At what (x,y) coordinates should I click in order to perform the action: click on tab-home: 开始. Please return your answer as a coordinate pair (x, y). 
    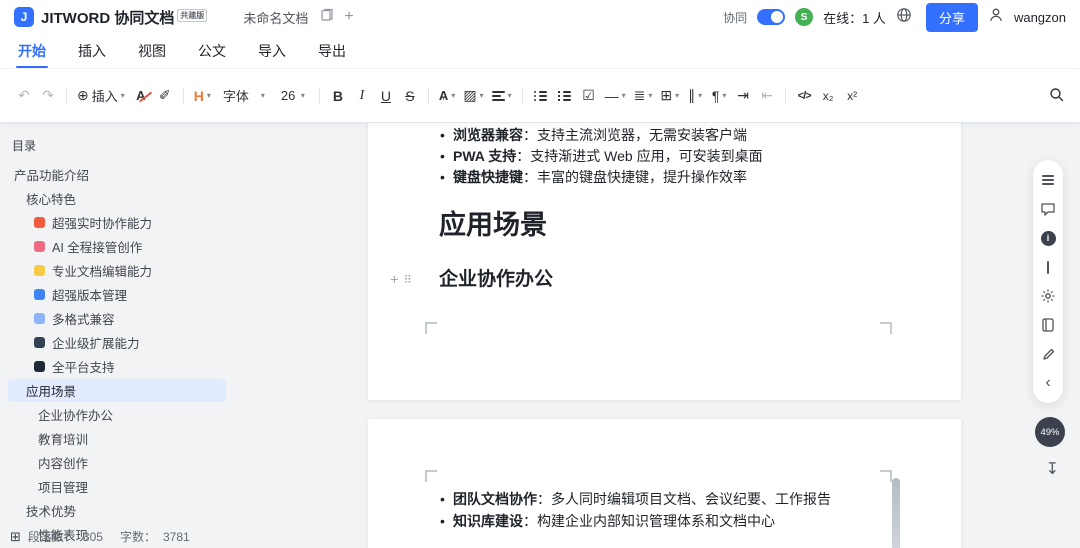
    Looking at the image, I should click on (32, 51).